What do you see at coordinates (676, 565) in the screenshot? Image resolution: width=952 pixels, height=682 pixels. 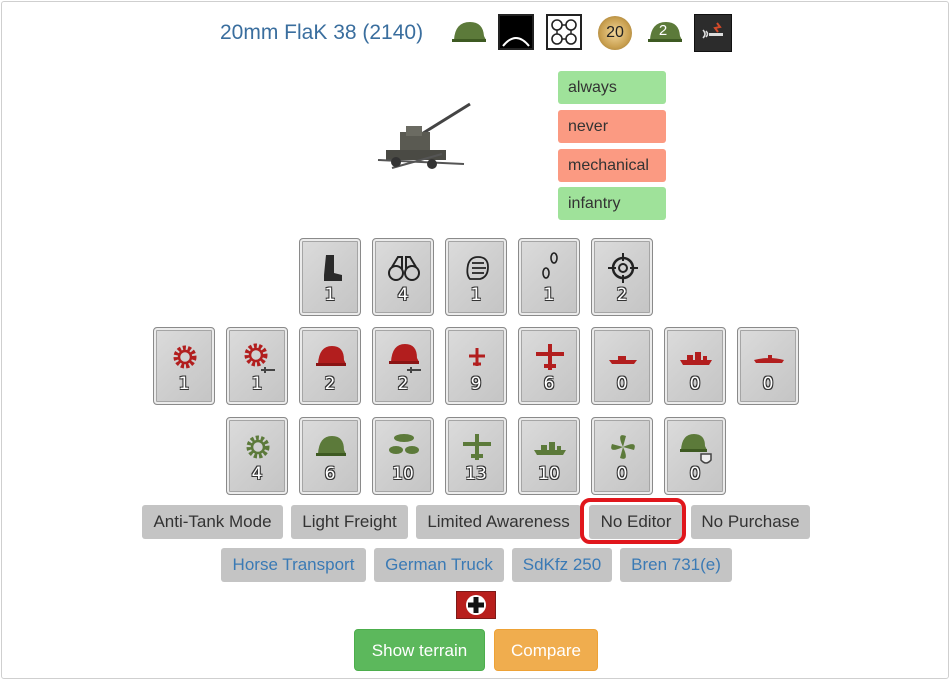 I see `transport-bren: Bren 731(e)` at bounding box center [676, 565].